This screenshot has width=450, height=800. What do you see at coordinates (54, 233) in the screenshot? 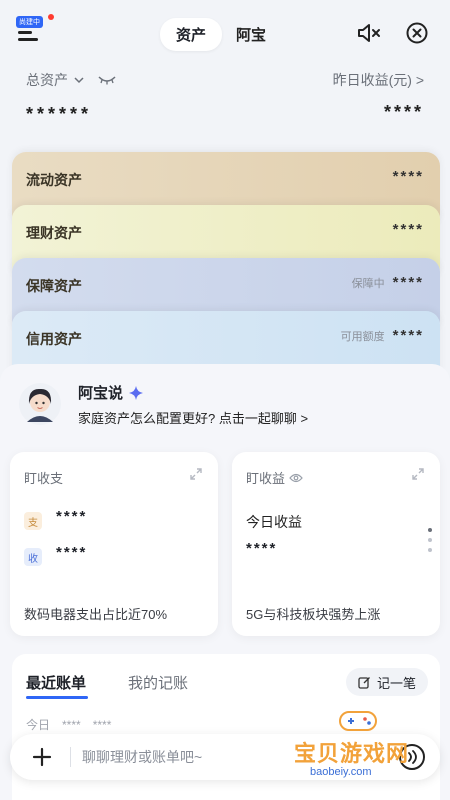
I see `card-title: 理财资产` at bounding box center [54, 233].